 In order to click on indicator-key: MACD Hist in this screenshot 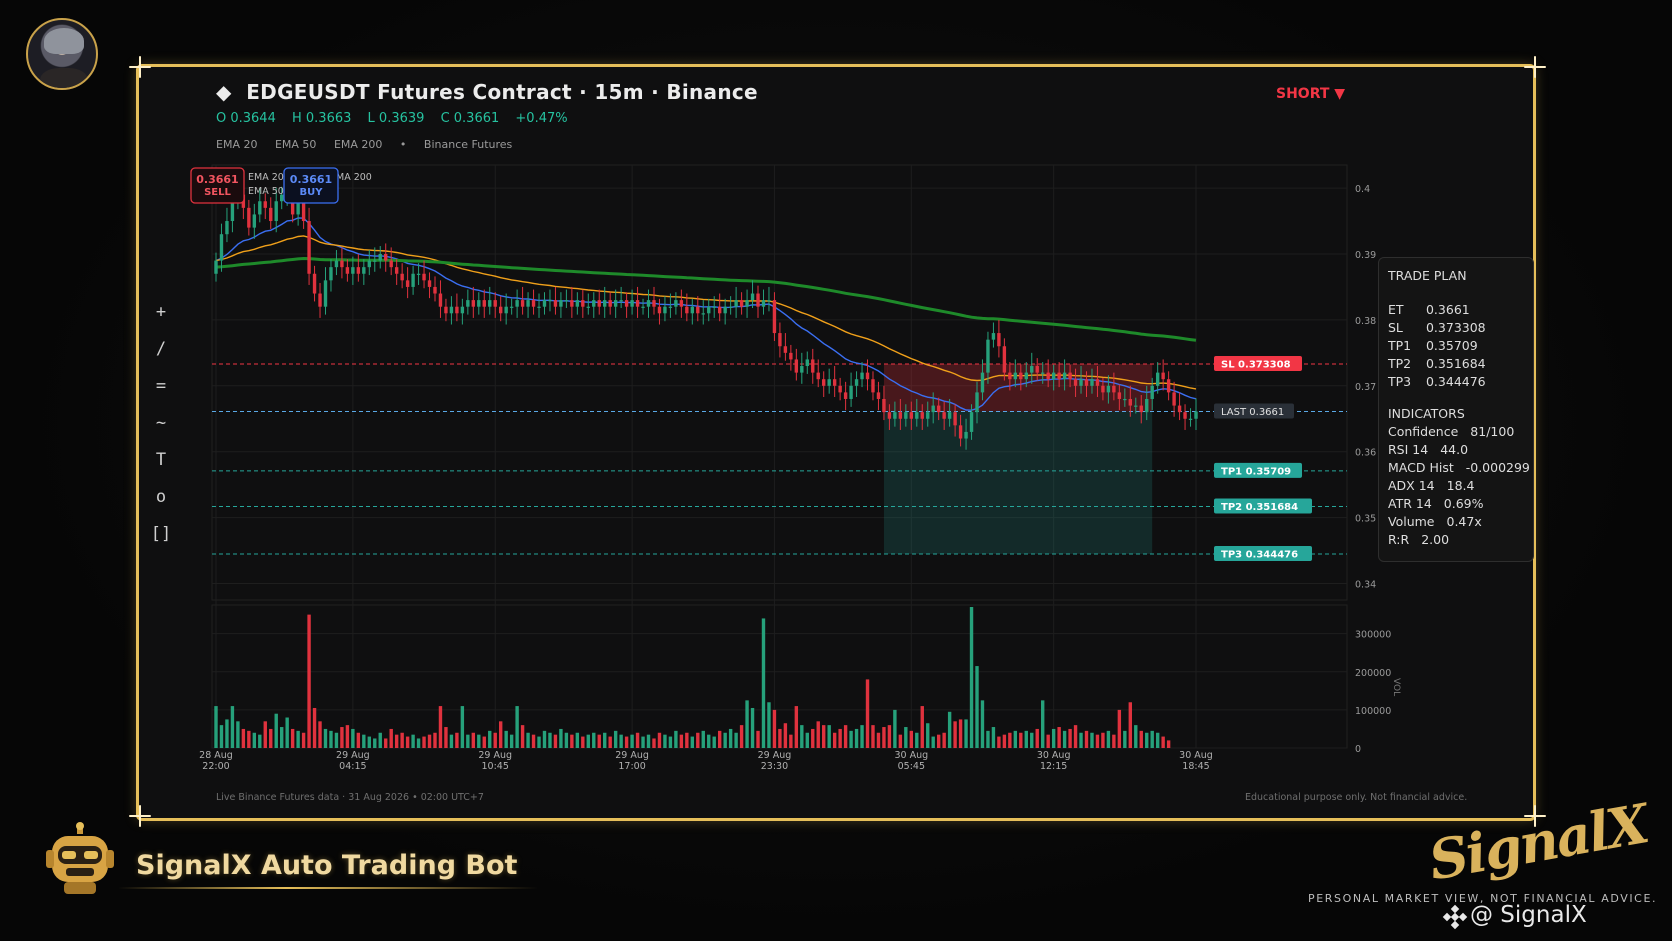, I will do `click(1421, 467)`.